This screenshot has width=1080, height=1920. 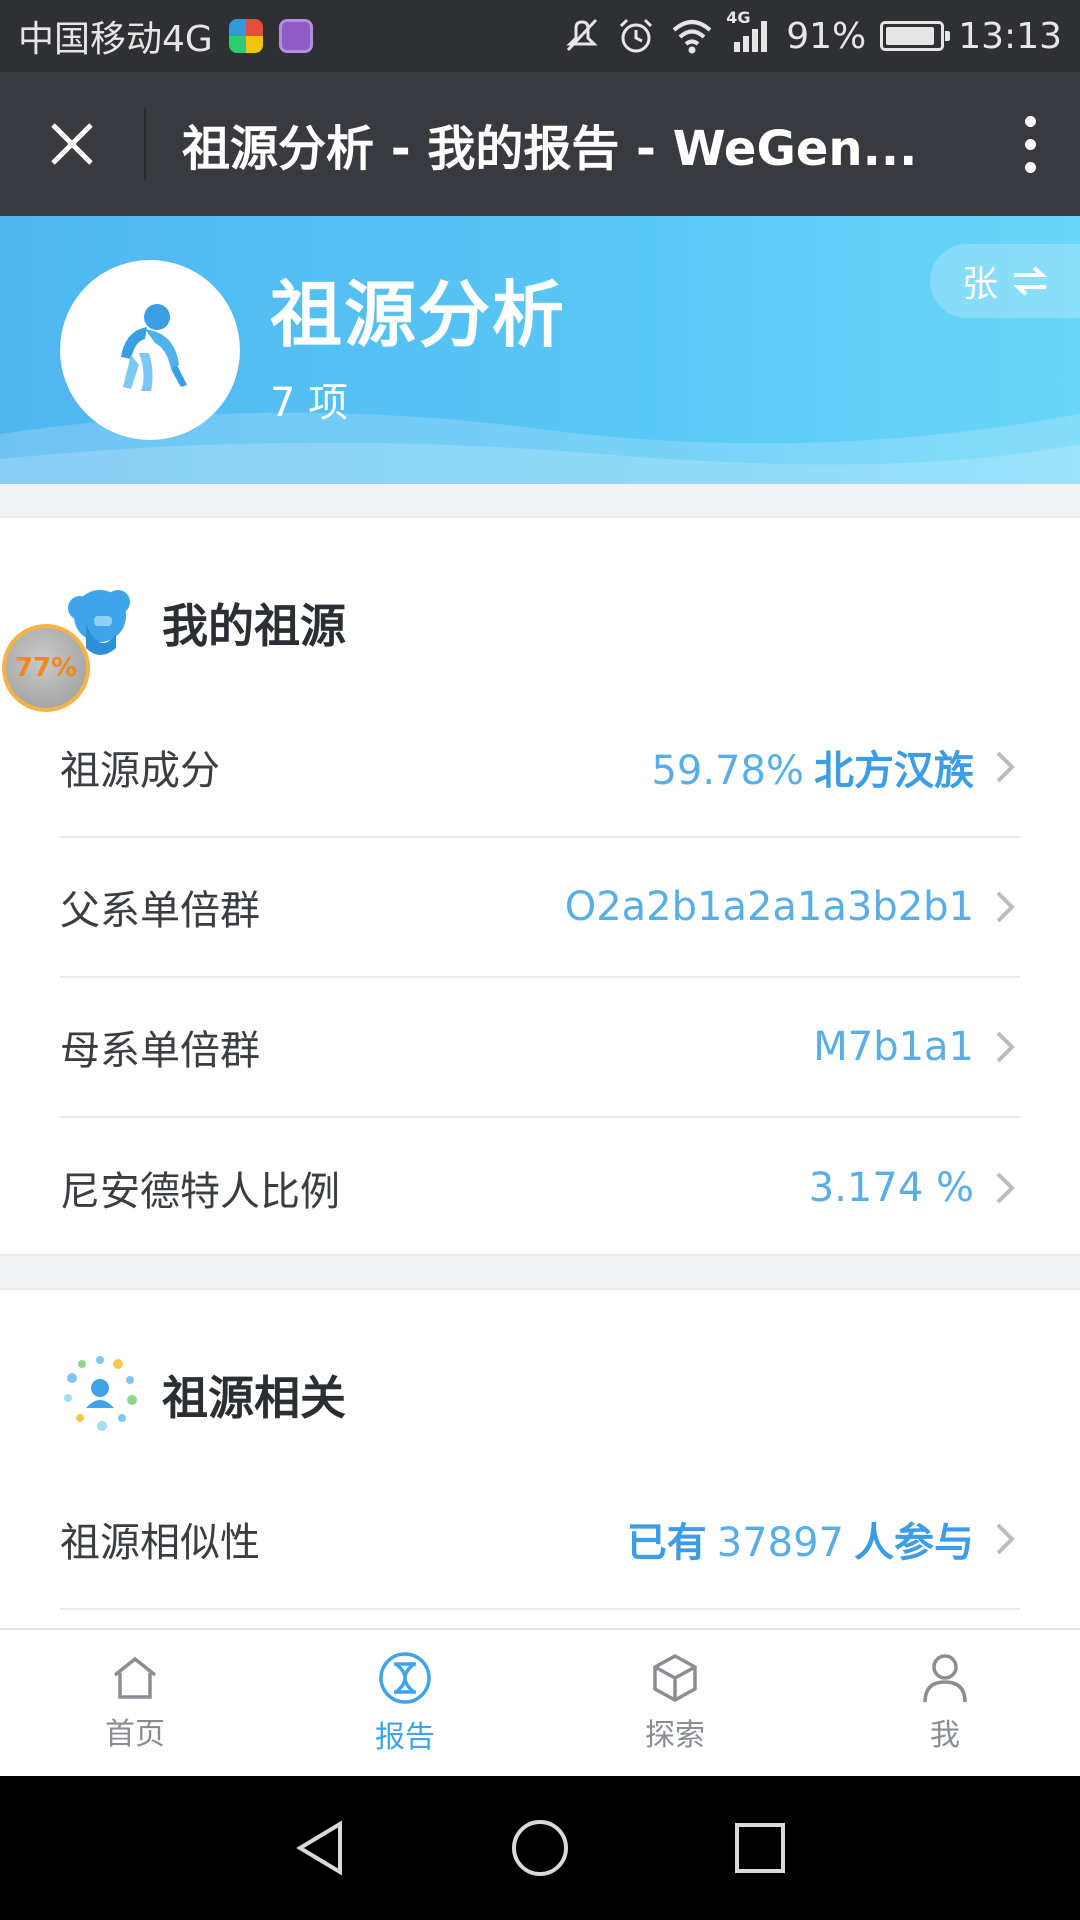 What do you see at coordinates (979, 284) in the screenshot?
I see `user-switch-label: 张` at bounding box center [979, 284].